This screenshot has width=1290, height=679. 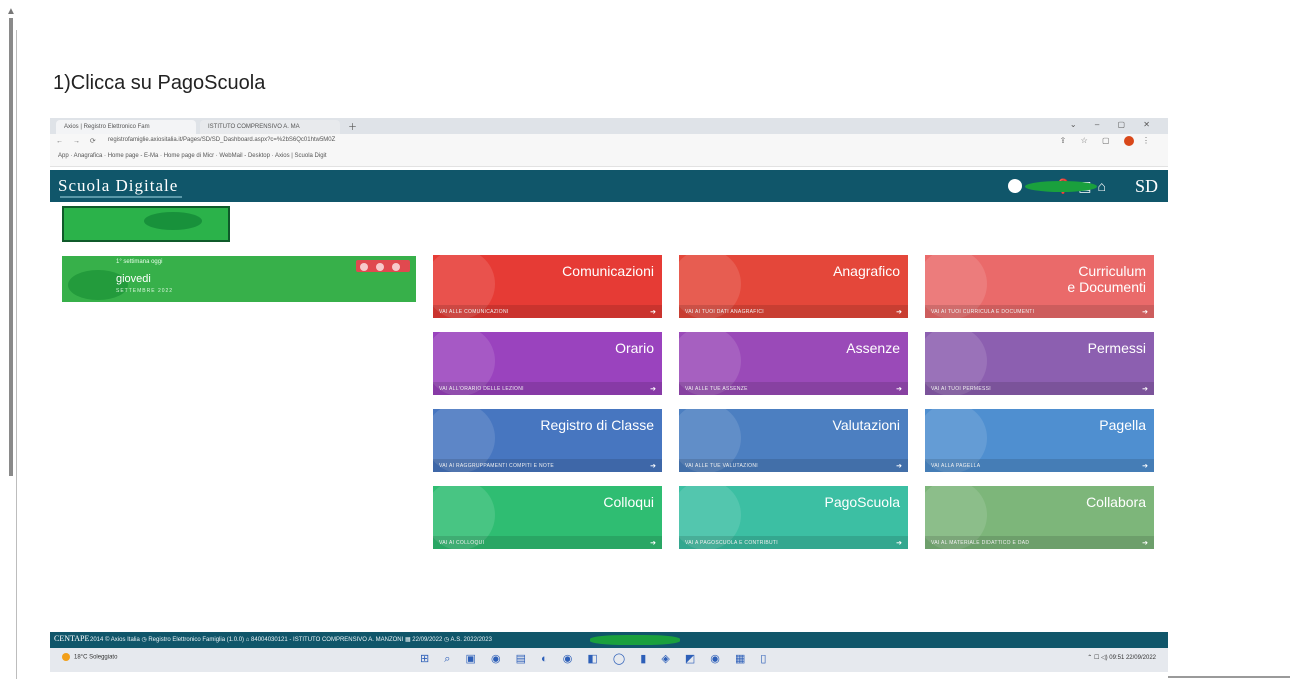 I want to click on brand-underline, so click(x=121, y=197).